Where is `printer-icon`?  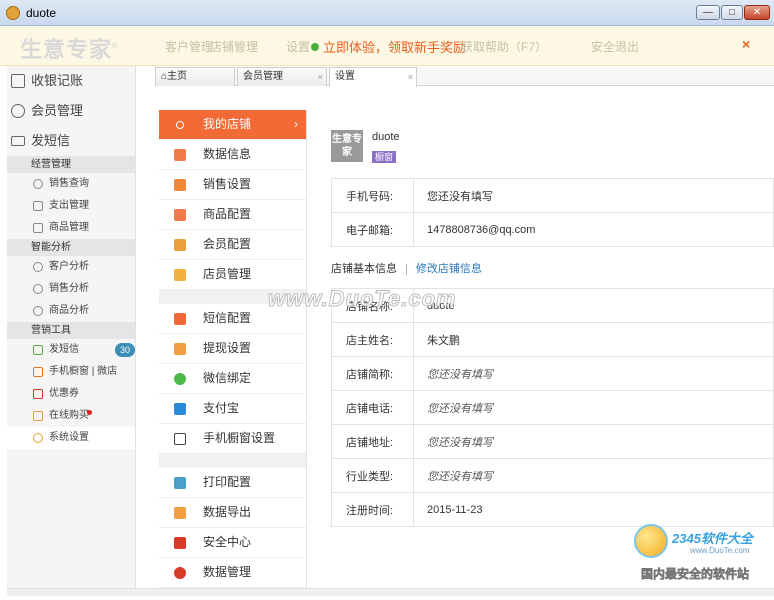 printer-icon is located at coordinates (180, 483).